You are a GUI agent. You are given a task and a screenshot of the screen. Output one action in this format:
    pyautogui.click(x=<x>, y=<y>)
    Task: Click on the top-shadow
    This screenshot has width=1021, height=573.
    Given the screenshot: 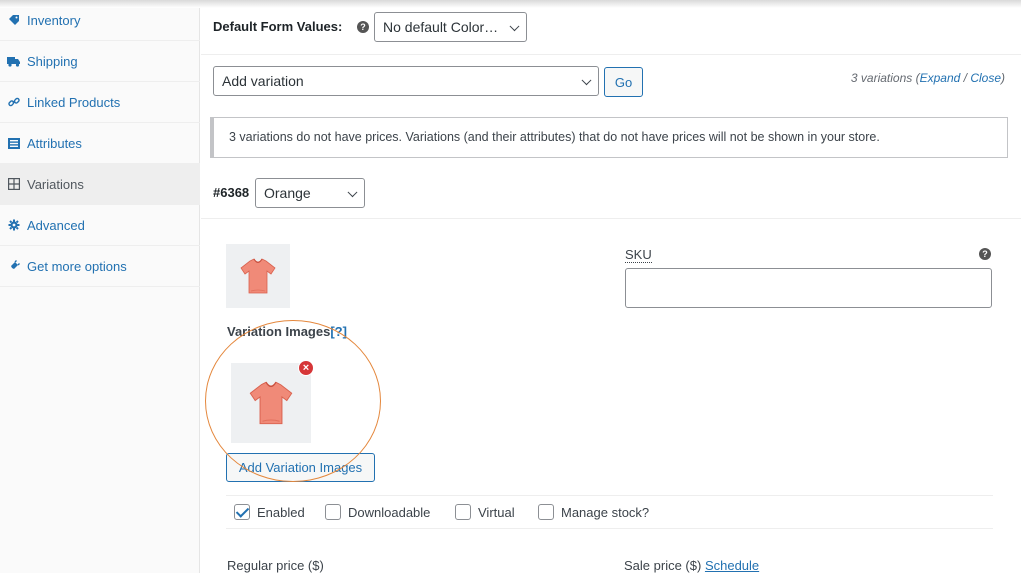 What is the action you would take?
    pyautogui.click(x=510, y=4)
    